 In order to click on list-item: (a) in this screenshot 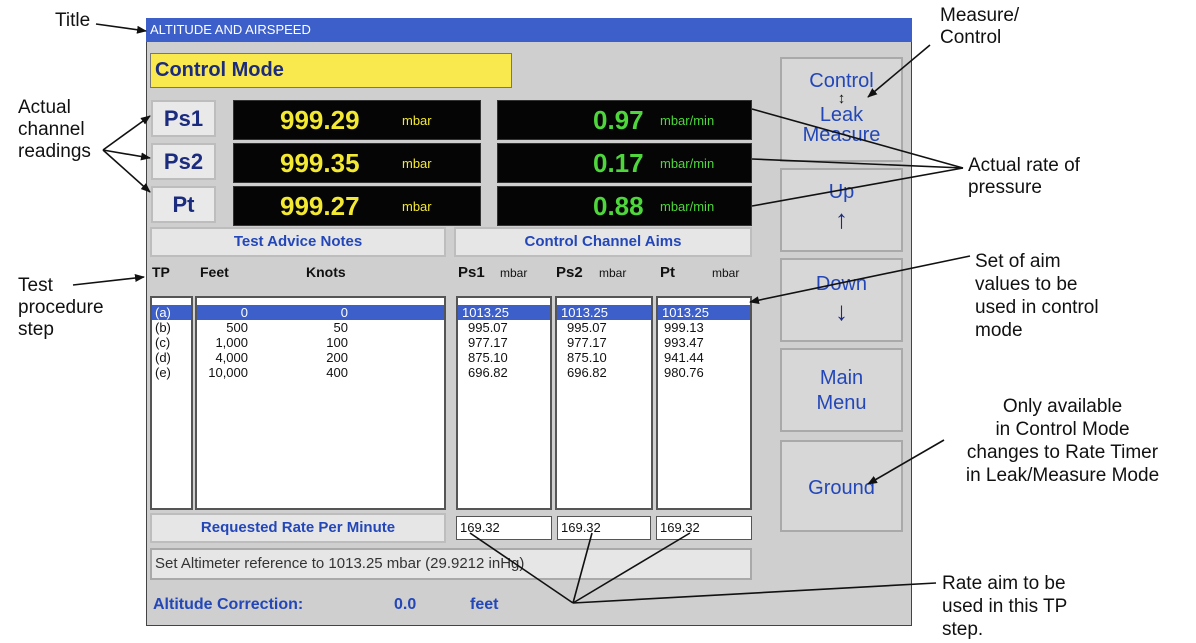, I will do `click(171, 312)`.